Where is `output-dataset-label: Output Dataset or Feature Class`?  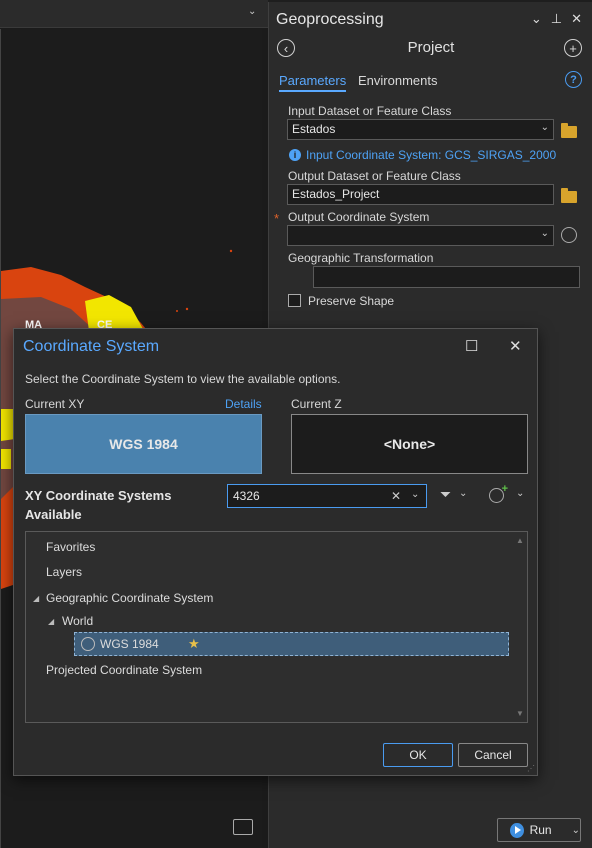 output-dataset-label: Output Dataset or Feature Class is located at coordinates (374, 176).